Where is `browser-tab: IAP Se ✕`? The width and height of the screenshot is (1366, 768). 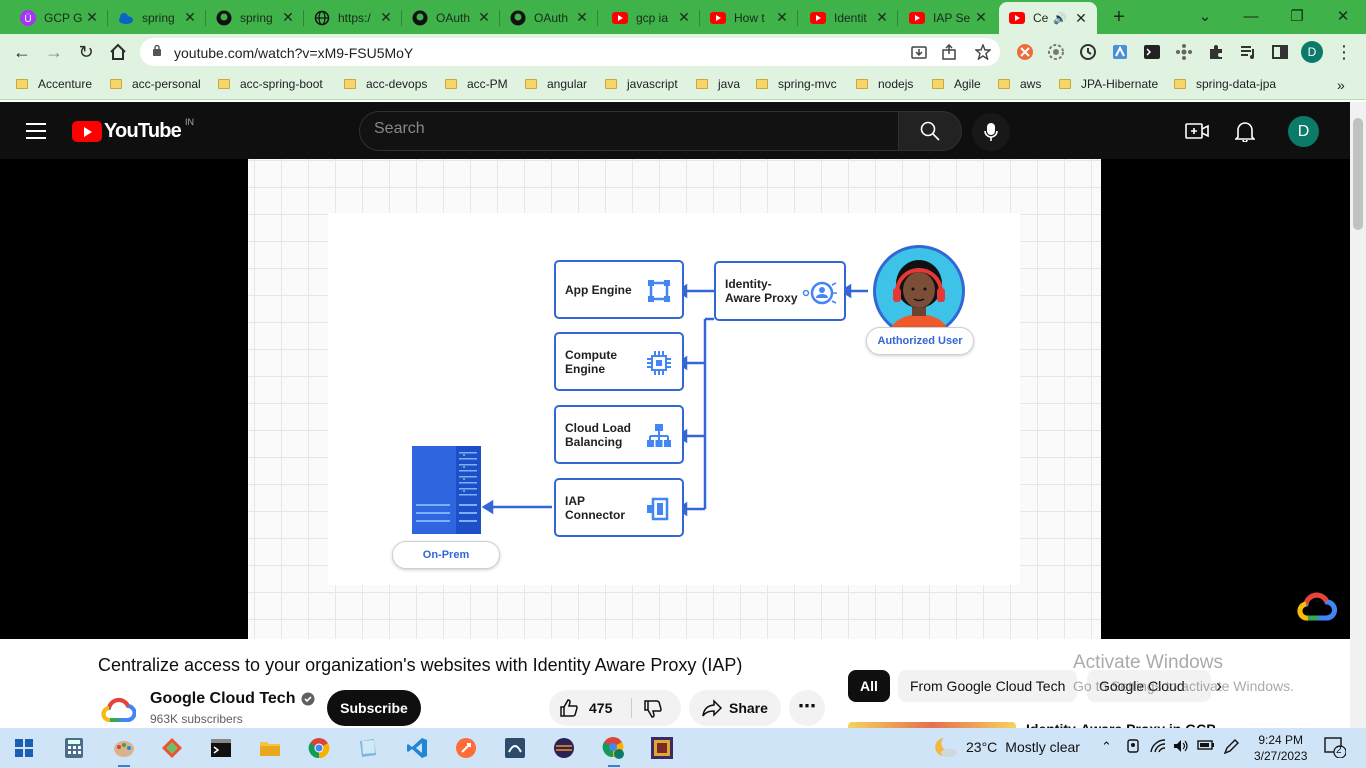 browser-tab: IAP Se ✕ is located at coordinates (948, 17).